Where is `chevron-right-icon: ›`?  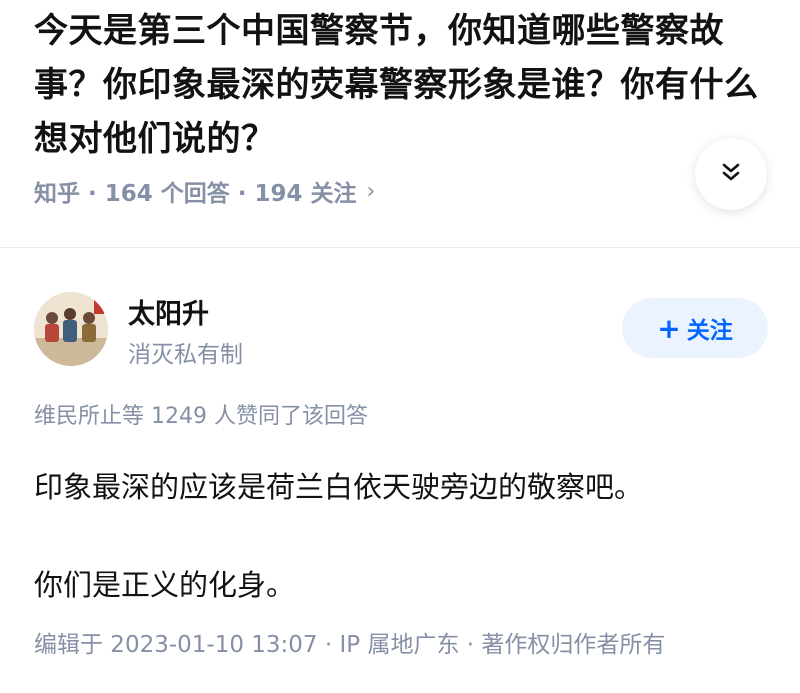 chevron-right-icon: › is located at coordinates (371, 191).